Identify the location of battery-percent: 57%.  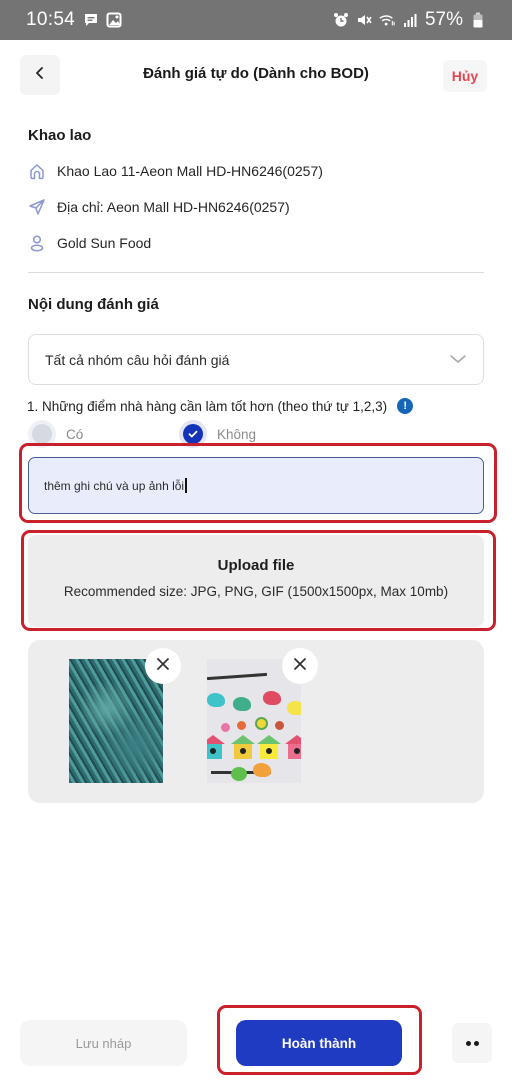
(443, 19).